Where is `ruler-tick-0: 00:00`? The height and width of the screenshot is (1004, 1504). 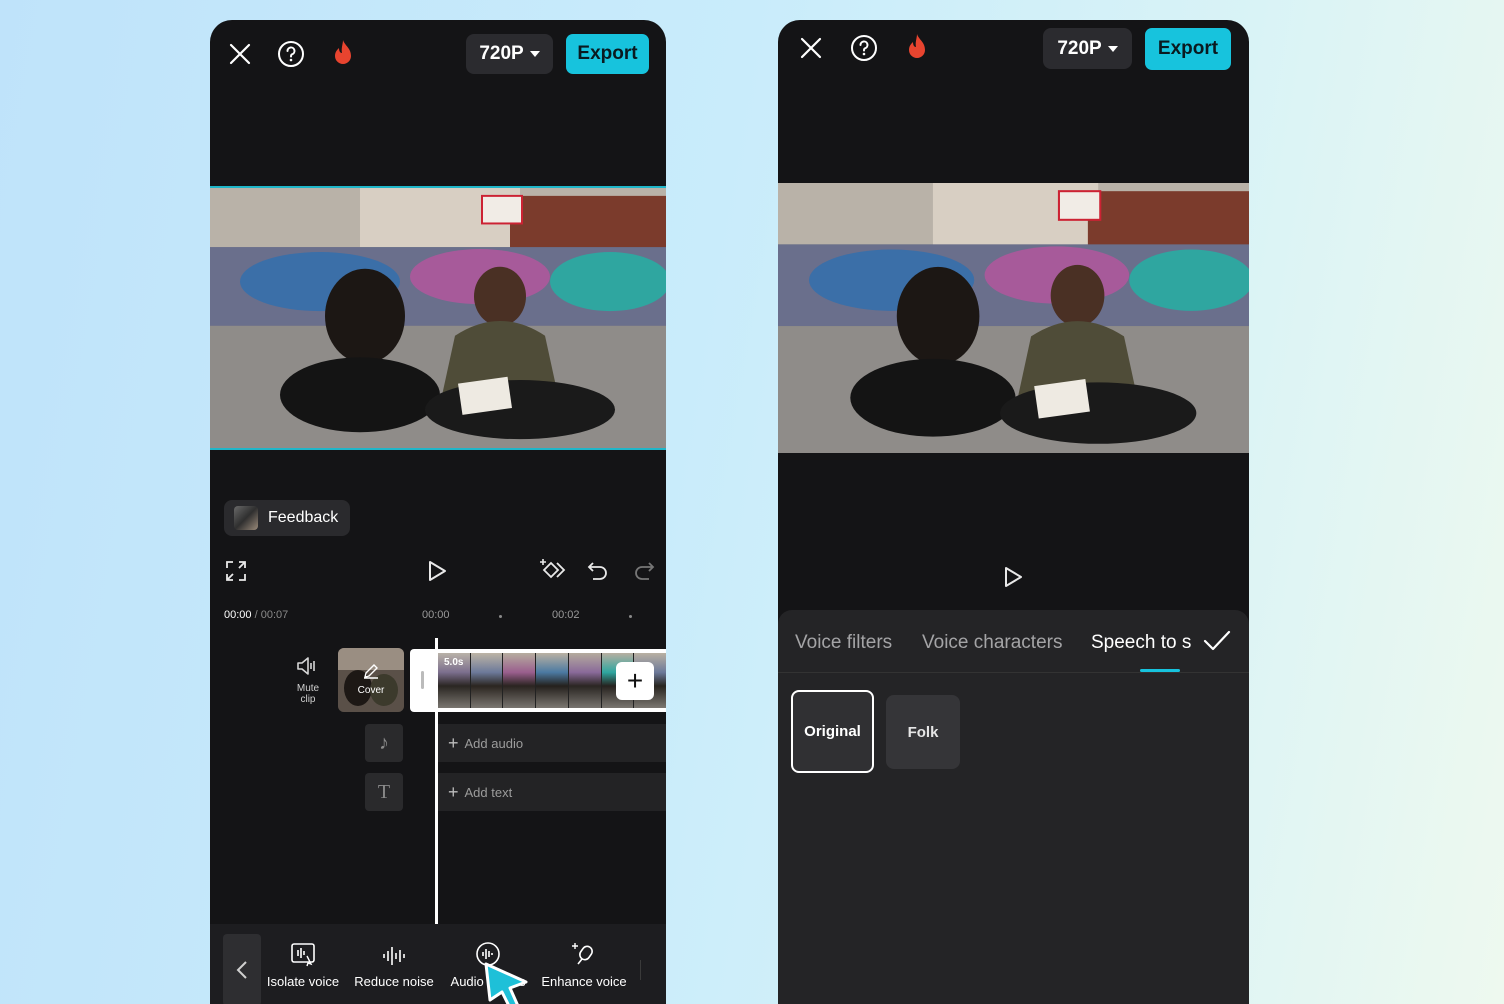
ruler-tick-0: 00:00 is located at coordinates (436, 615).